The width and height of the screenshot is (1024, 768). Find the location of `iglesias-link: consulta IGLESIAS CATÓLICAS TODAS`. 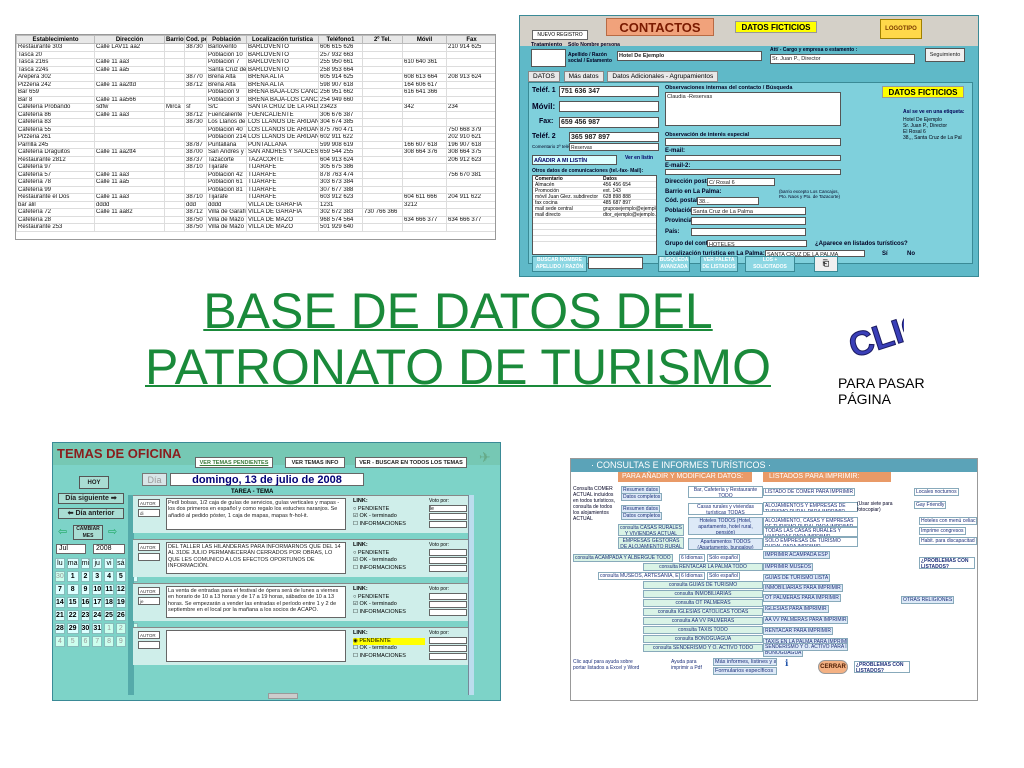

iglesias-link: consulta IGLESIAS CATÓLICAS TODAS is located at coordinates (703, 612).